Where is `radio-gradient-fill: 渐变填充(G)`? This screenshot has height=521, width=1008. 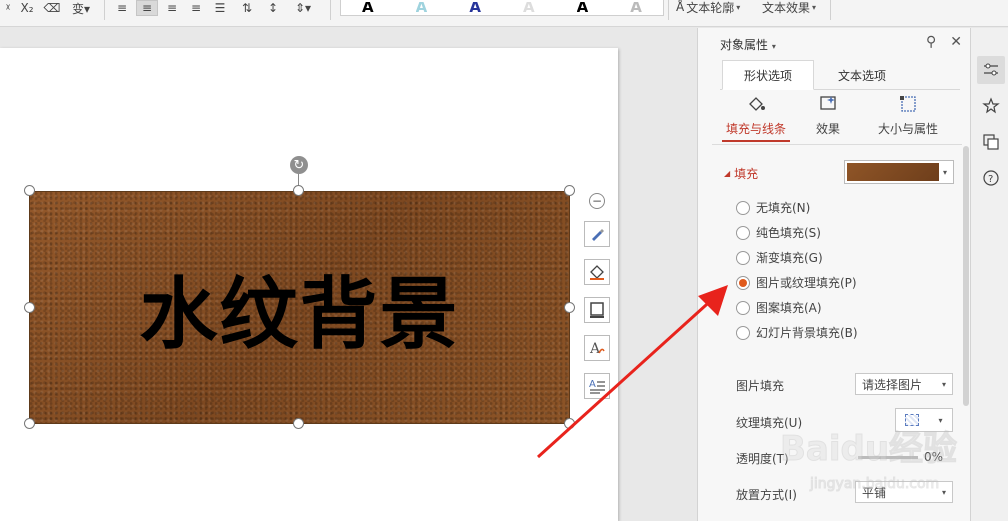
radio-gradient-fill: 渐变填充(G) is located at coordinates (779, 257).